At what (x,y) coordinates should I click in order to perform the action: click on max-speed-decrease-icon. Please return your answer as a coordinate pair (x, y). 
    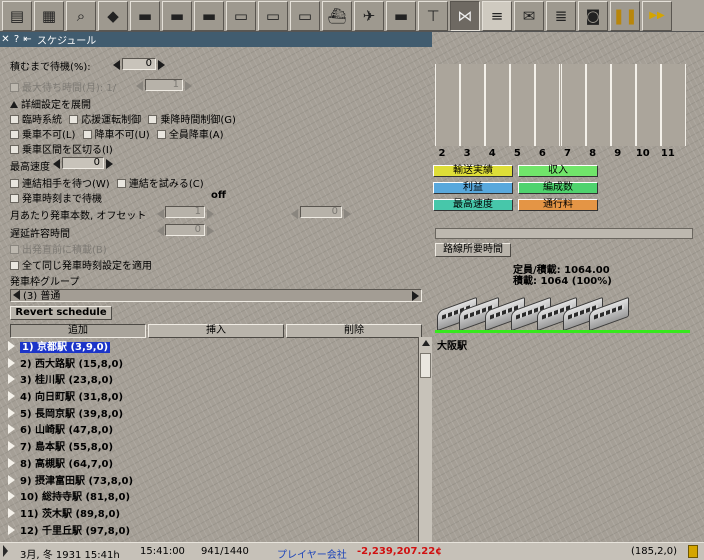
    Looking at the image, I should click on (56, 164).